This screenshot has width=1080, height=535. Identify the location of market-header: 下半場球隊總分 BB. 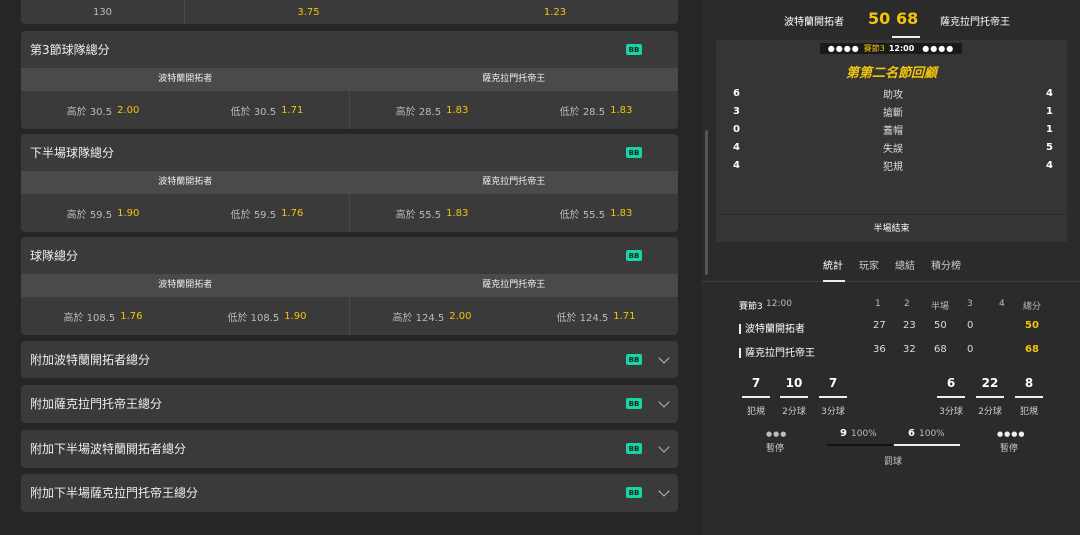
(349, 152).